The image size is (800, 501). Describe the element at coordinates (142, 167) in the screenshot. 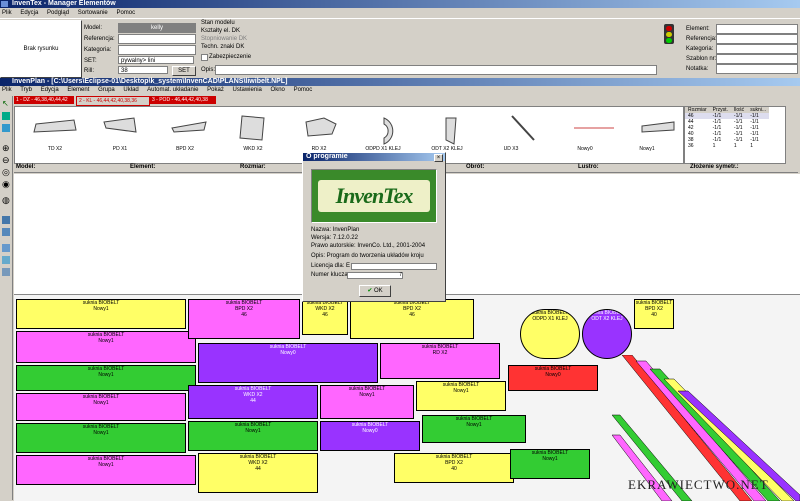

I see `col-header: Element:` at that location.